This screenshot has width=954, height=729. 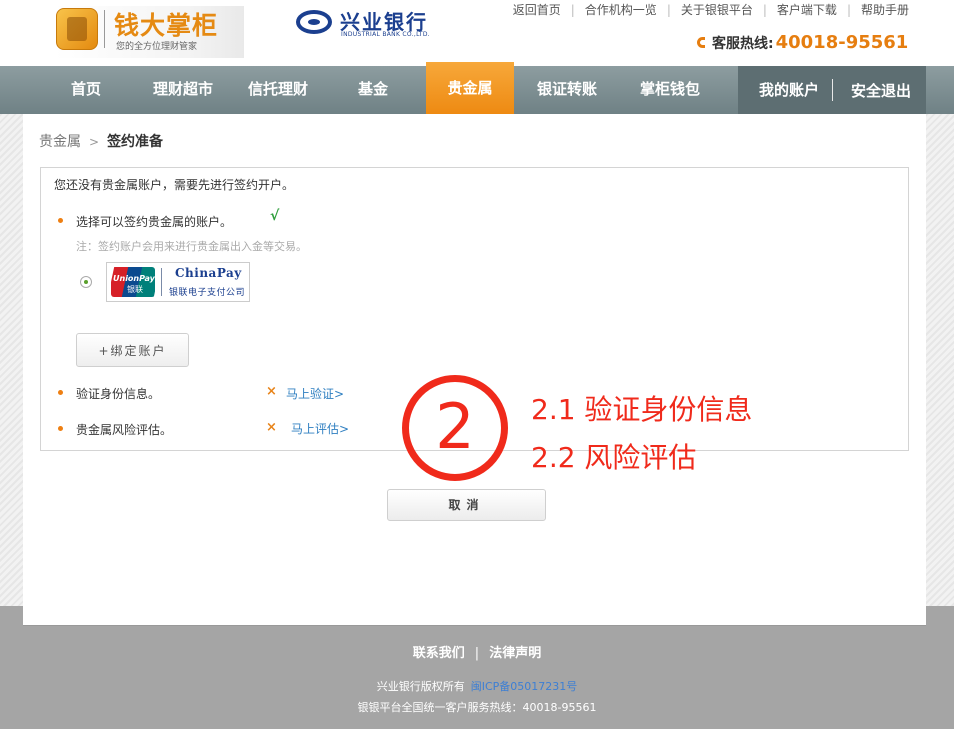 I want to click on chinapay-title: ChinaPay, so click(x=208, y=273).